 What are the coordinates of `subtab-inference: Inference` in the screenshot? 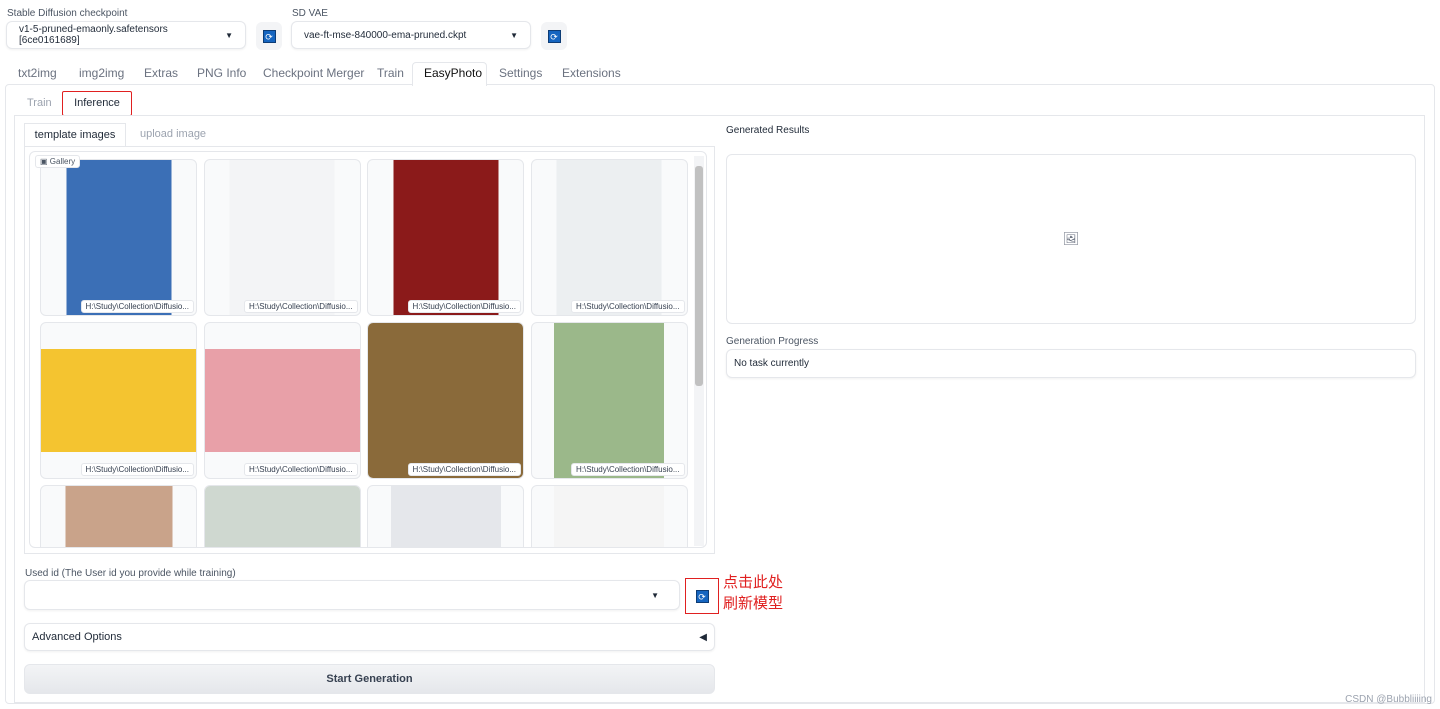 It's located at (97, 103).